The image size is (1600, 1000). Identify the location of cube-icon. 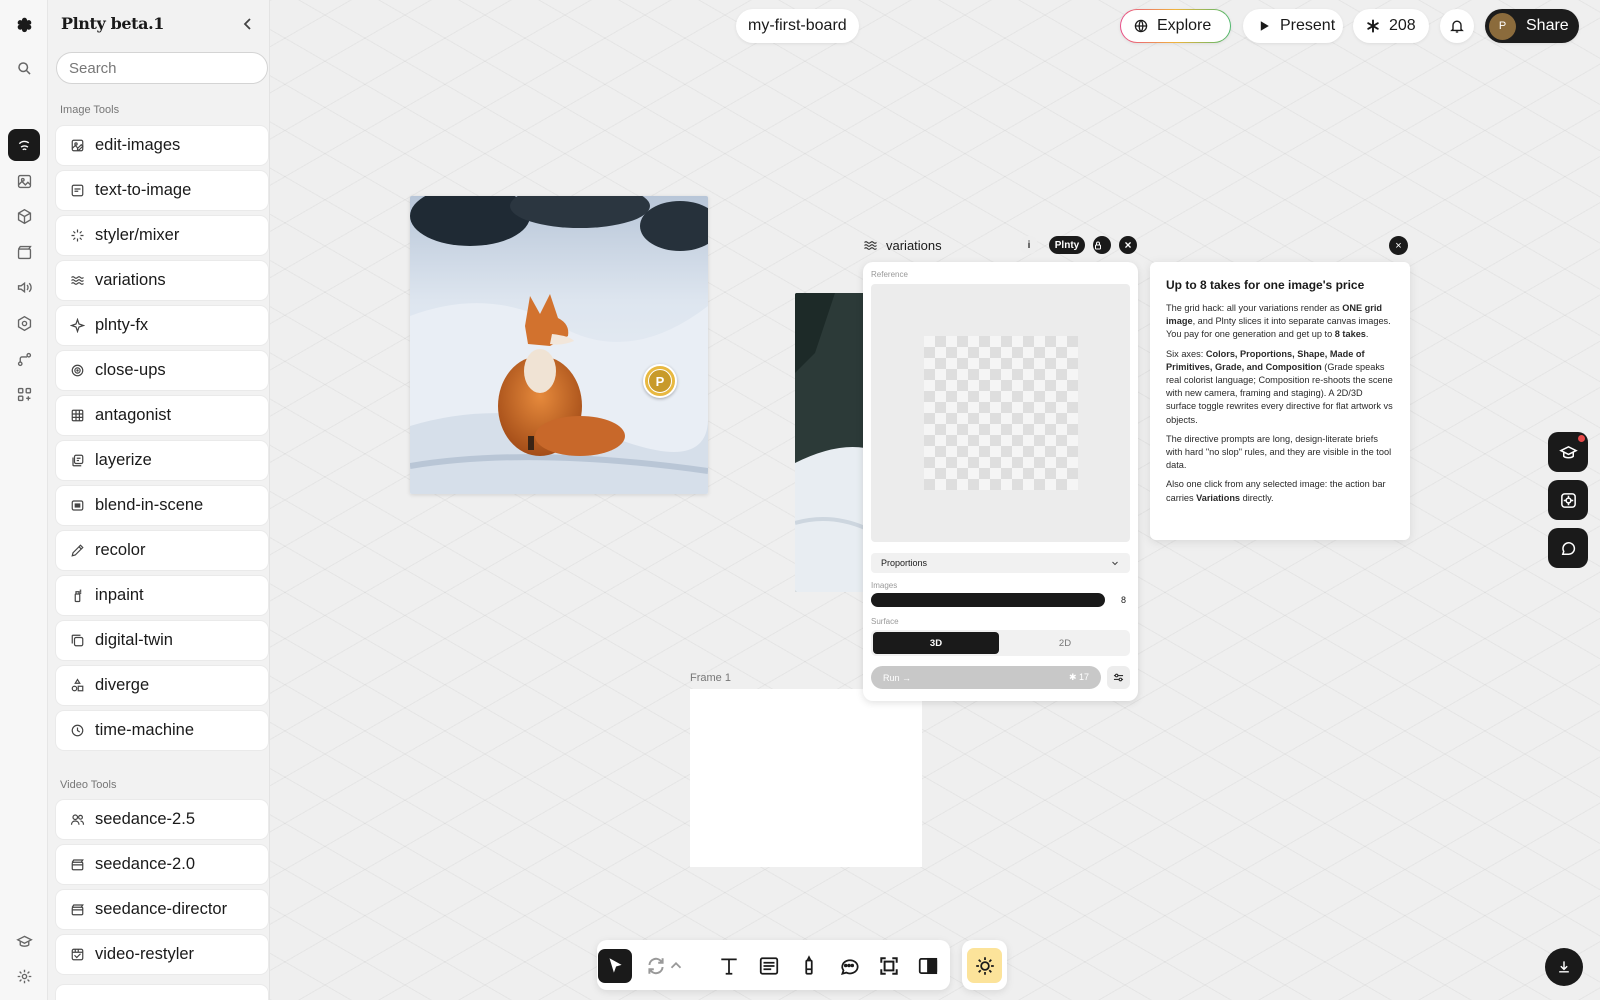
(24, 216).